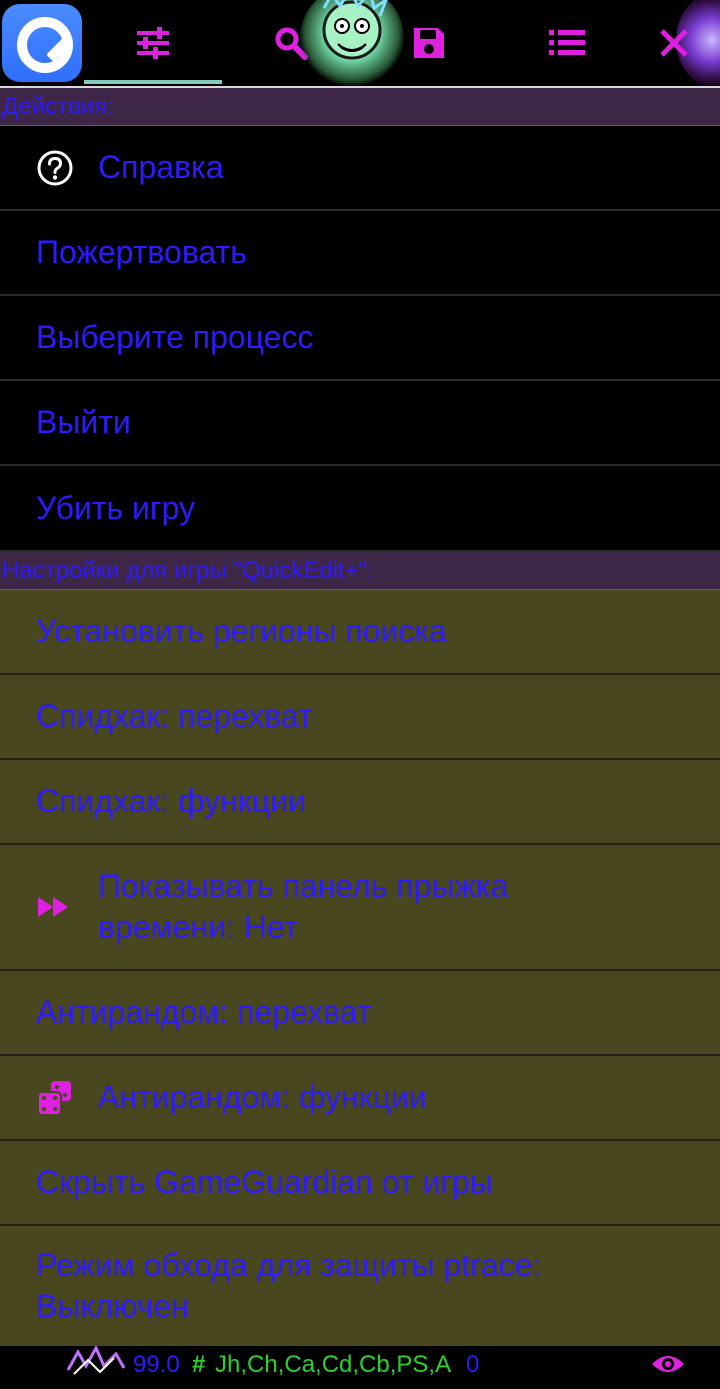 The image size is (720, 1389). Describe the element at coordinates (204, 1012) in the screenshot. I see `menu-item-label: Антирандом: перехват` at that location.